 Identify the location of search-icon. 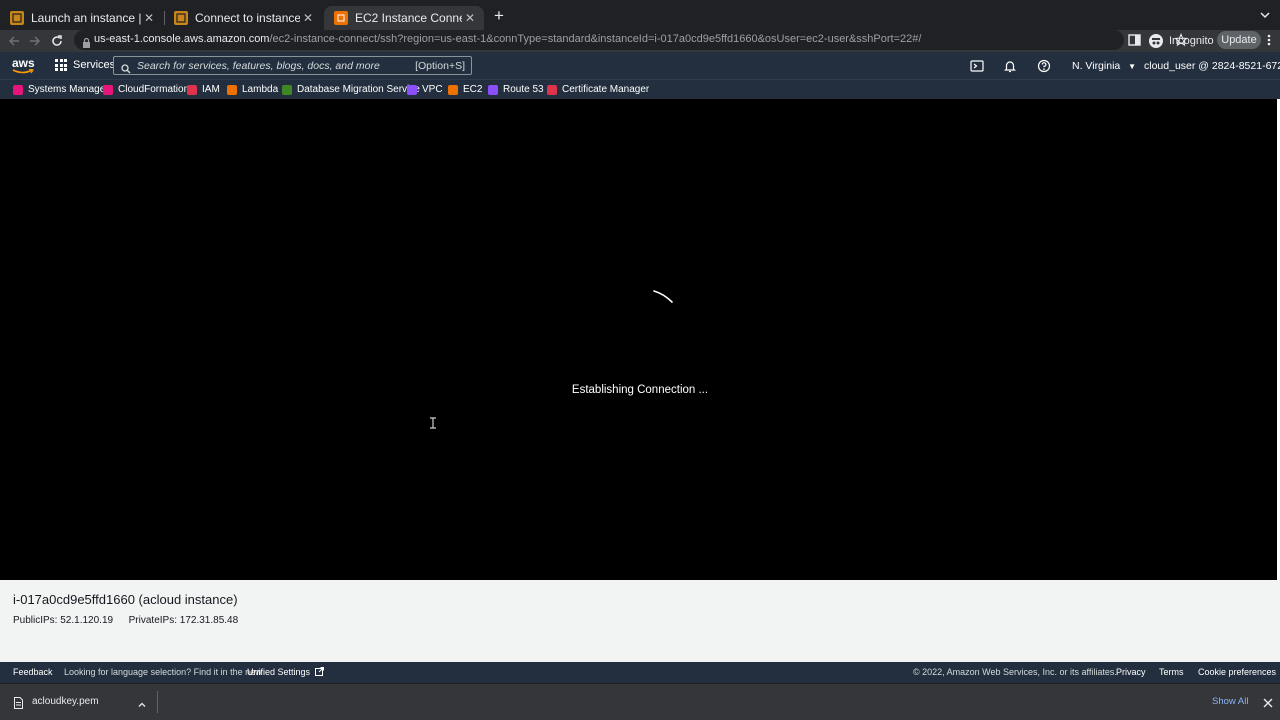
(126, 67).